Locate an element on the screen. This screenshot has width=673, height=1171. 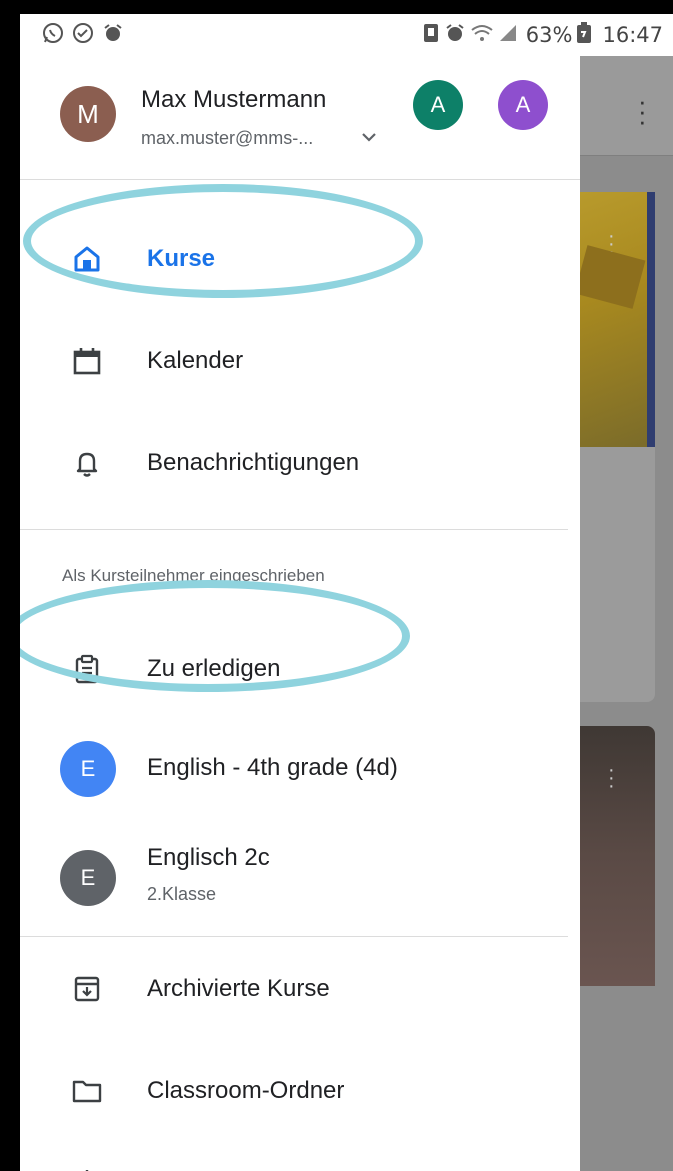
archive-icon is located at coordinates (87, 989).